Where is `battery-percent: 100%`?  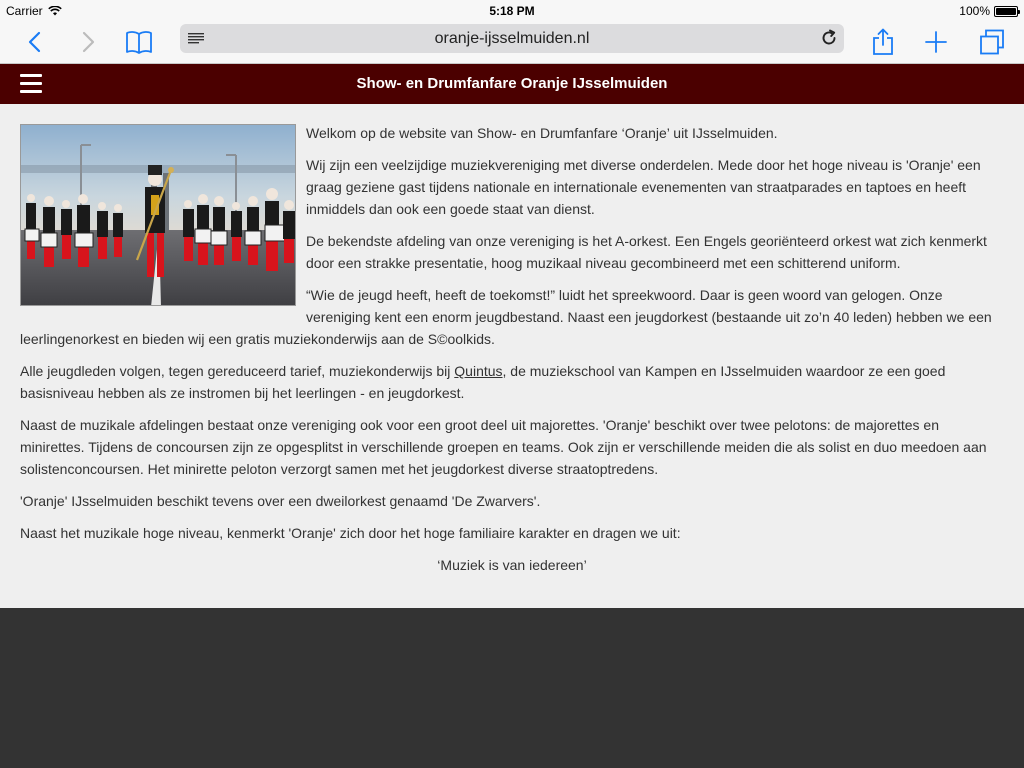 battery-percent: 100% is located at coordinates (974, 11).